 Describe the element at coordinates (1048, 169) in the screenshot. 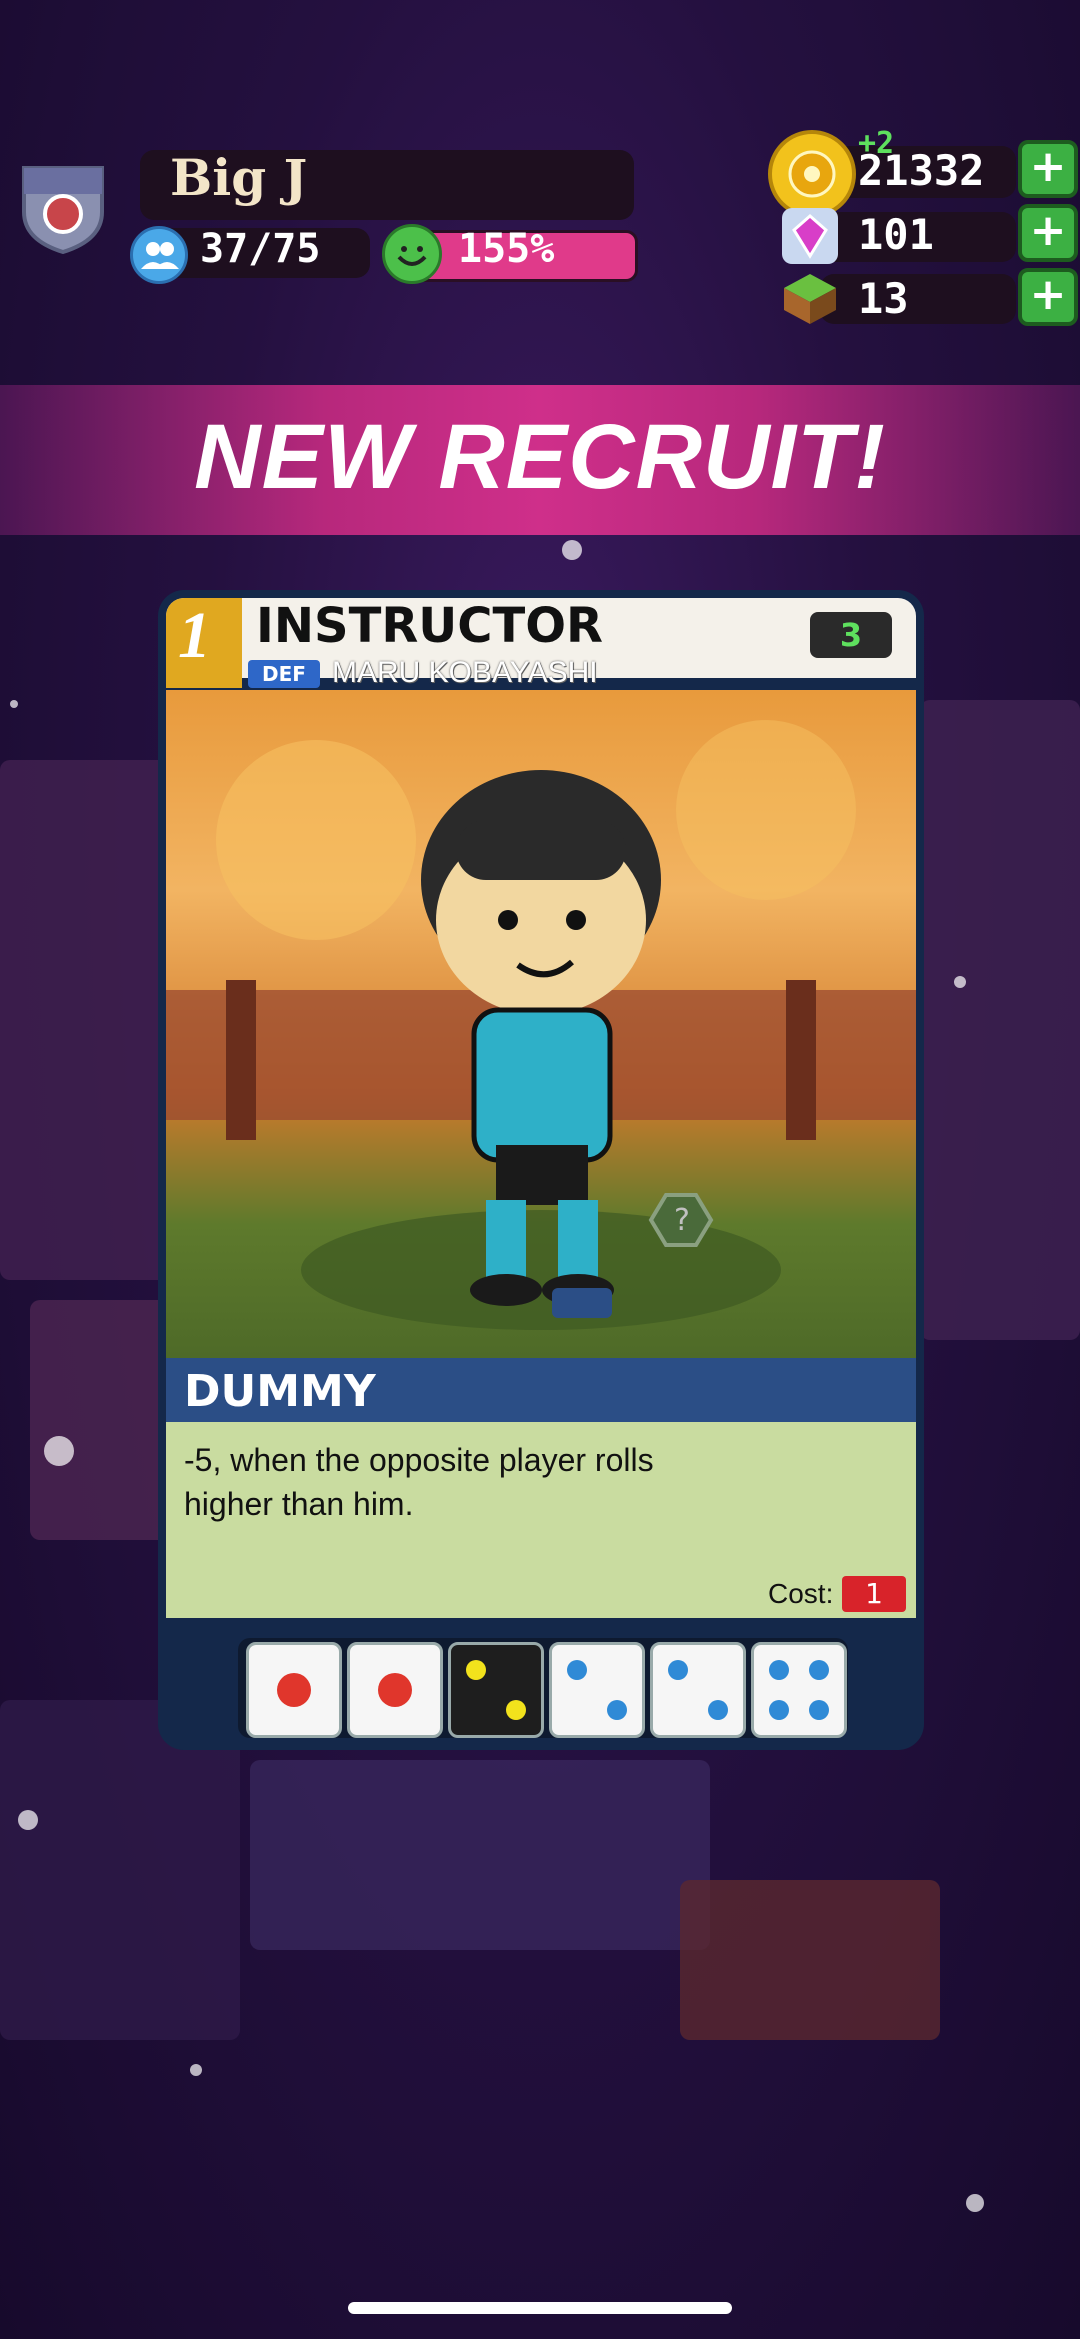

I see `add-coins-button: +` at that location.